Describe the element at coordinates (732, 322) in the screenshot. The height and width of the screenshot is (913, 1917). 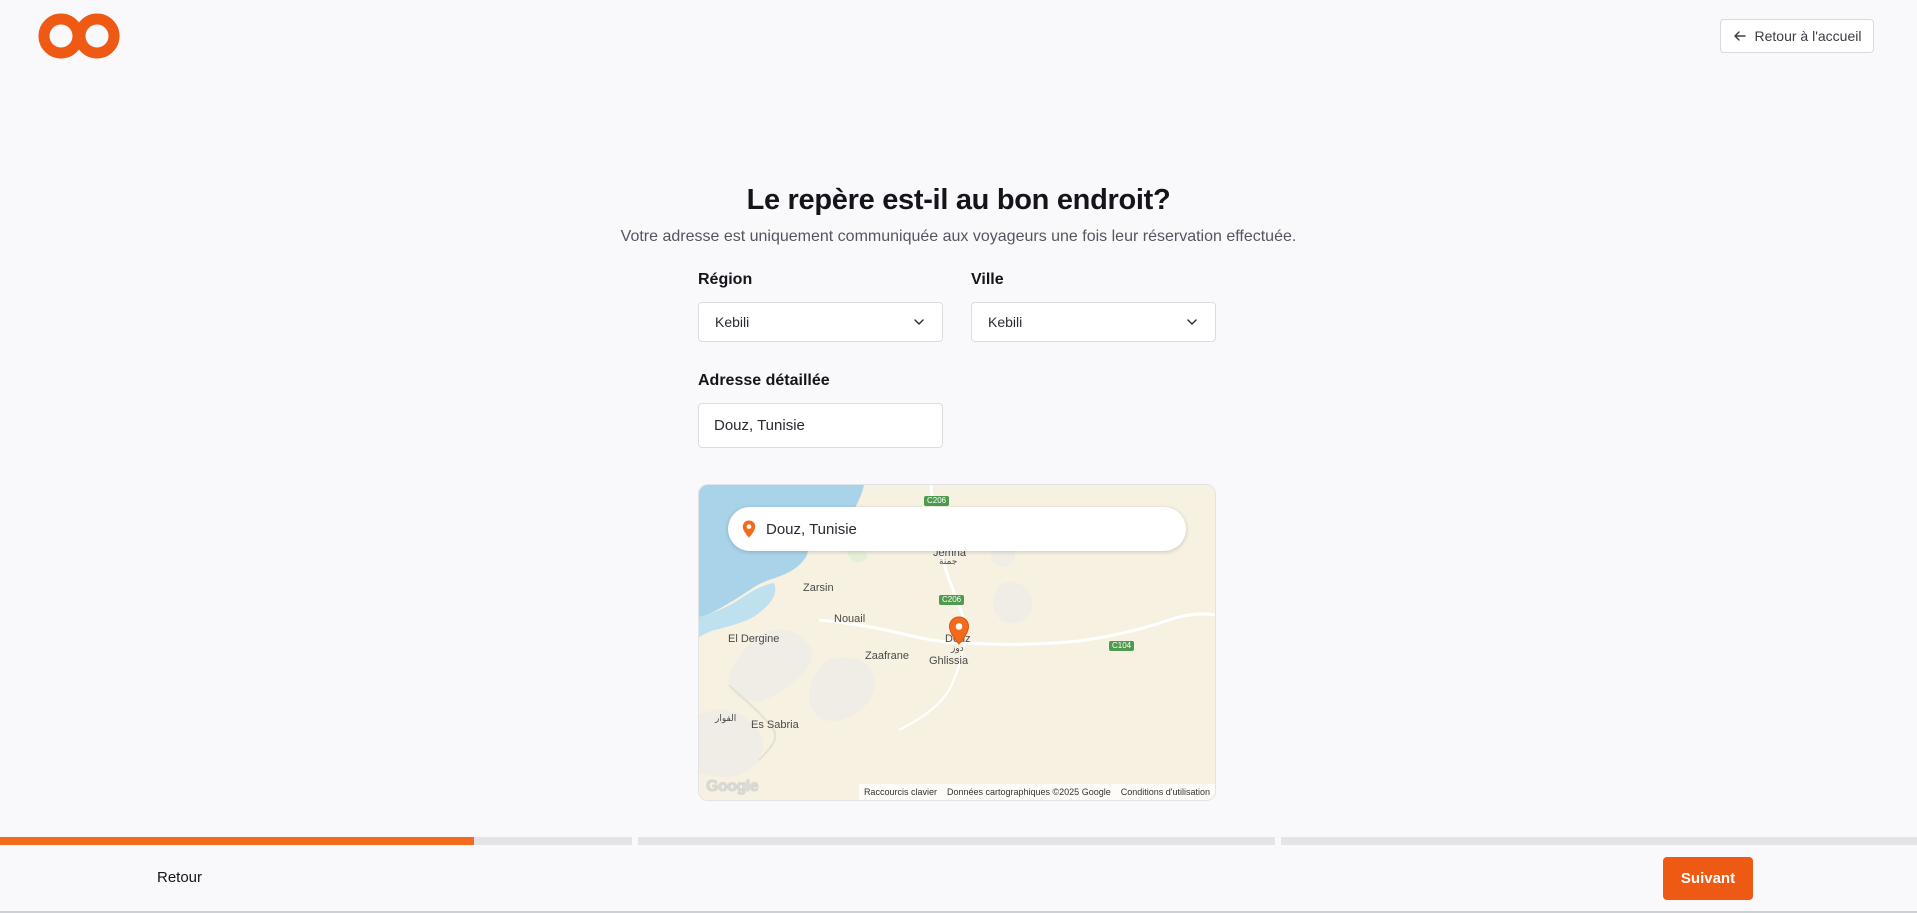
I see `region-value: Kebili` at that location.